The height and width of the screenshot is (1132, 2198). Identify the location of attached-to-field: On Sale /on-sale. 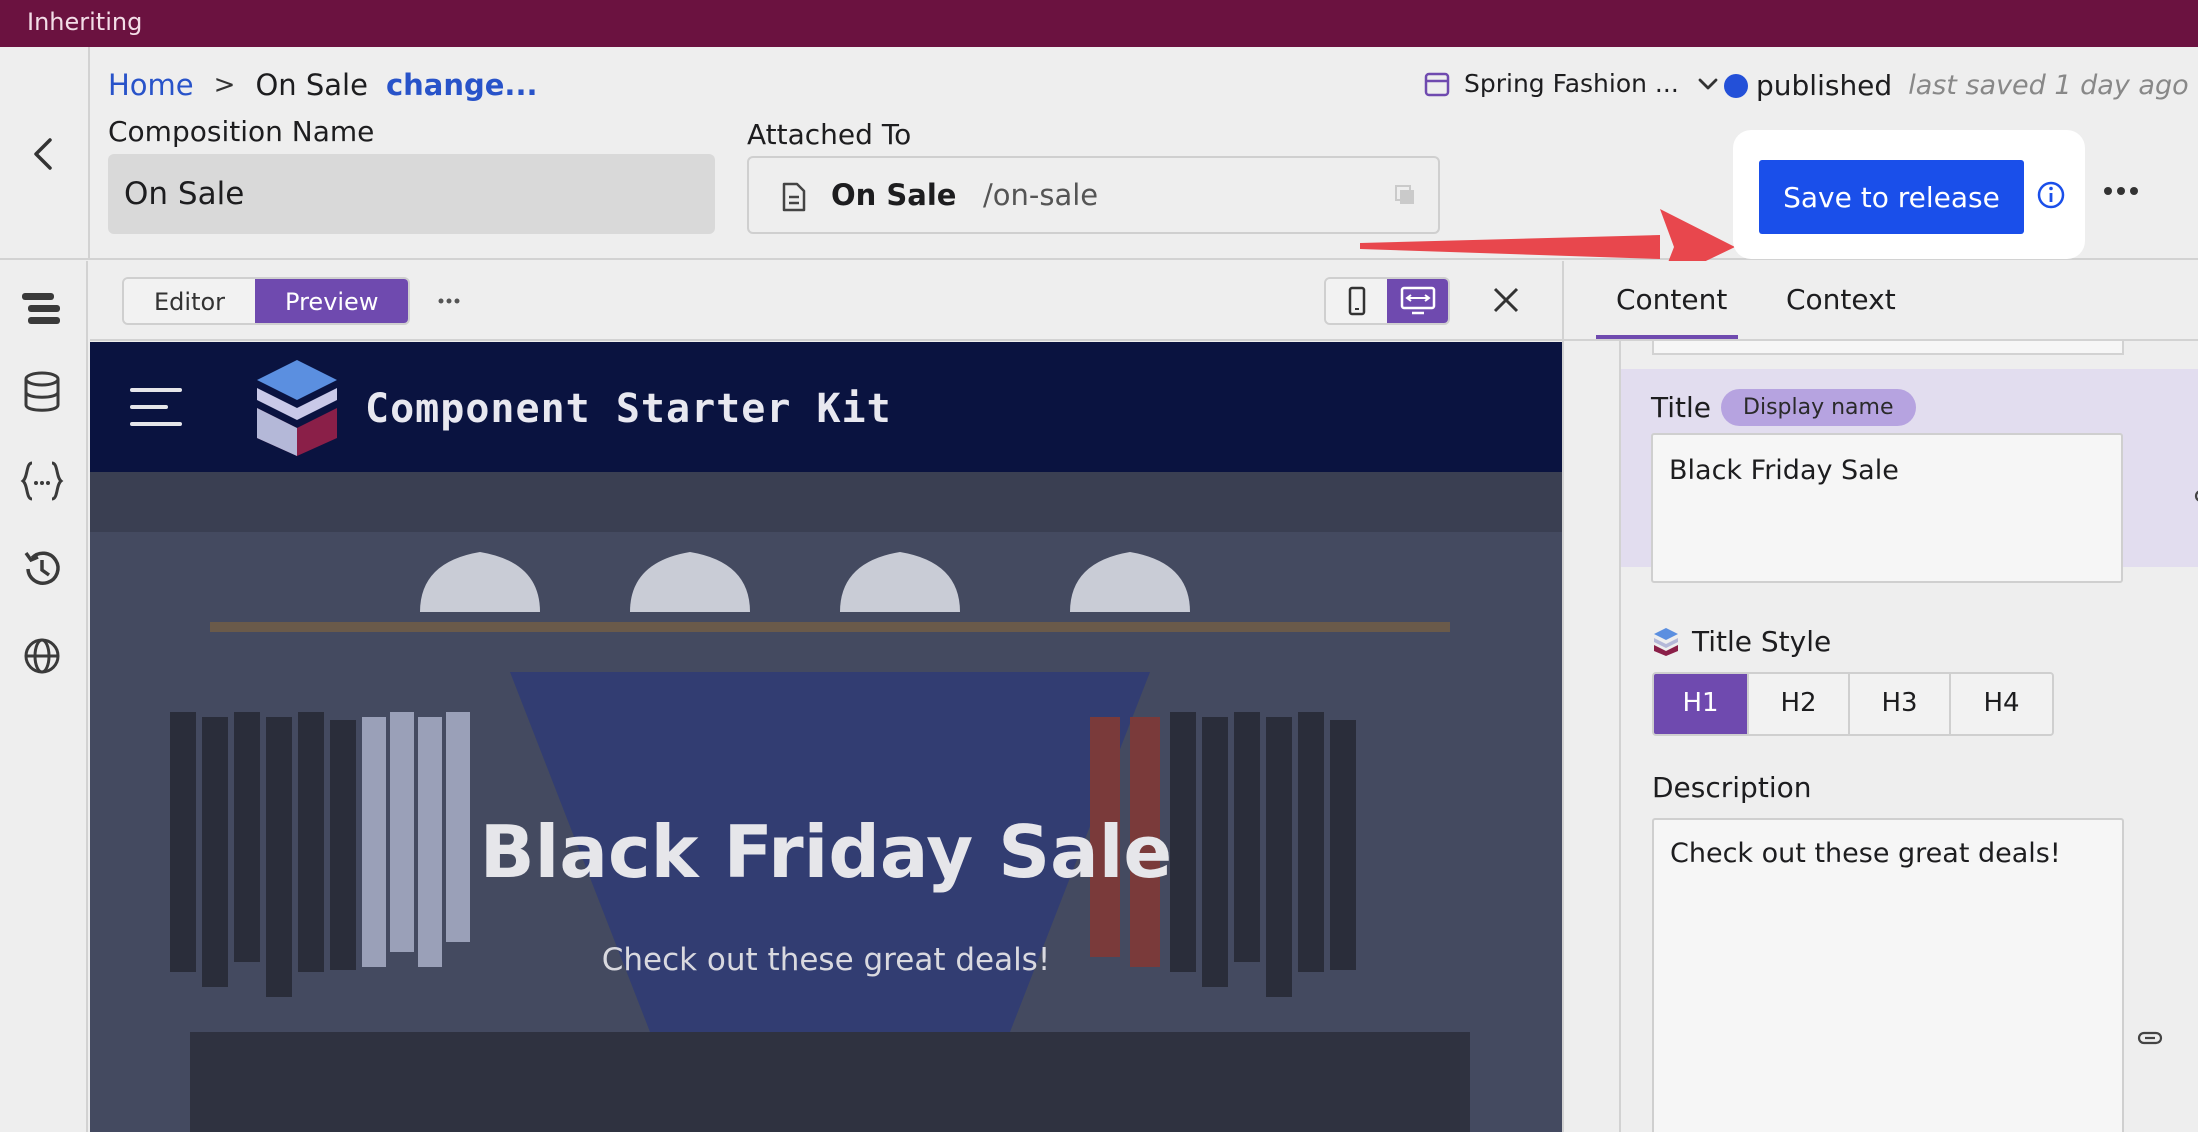
(1093, 195).